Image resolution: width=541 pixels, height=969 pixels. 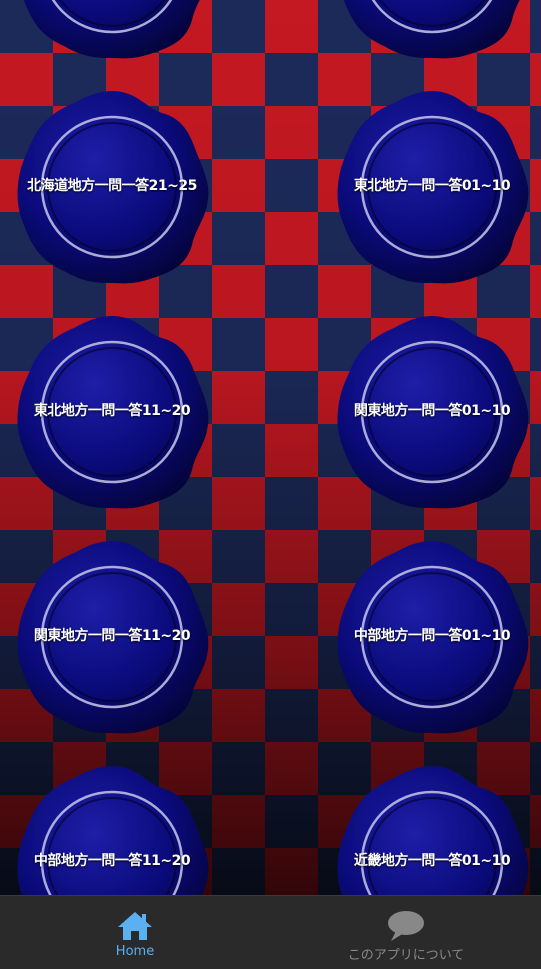 What do you see at coordinates (135, 951) in the screenshot?
I see `nav-home-label: Home` at bounding box center [135, 951].